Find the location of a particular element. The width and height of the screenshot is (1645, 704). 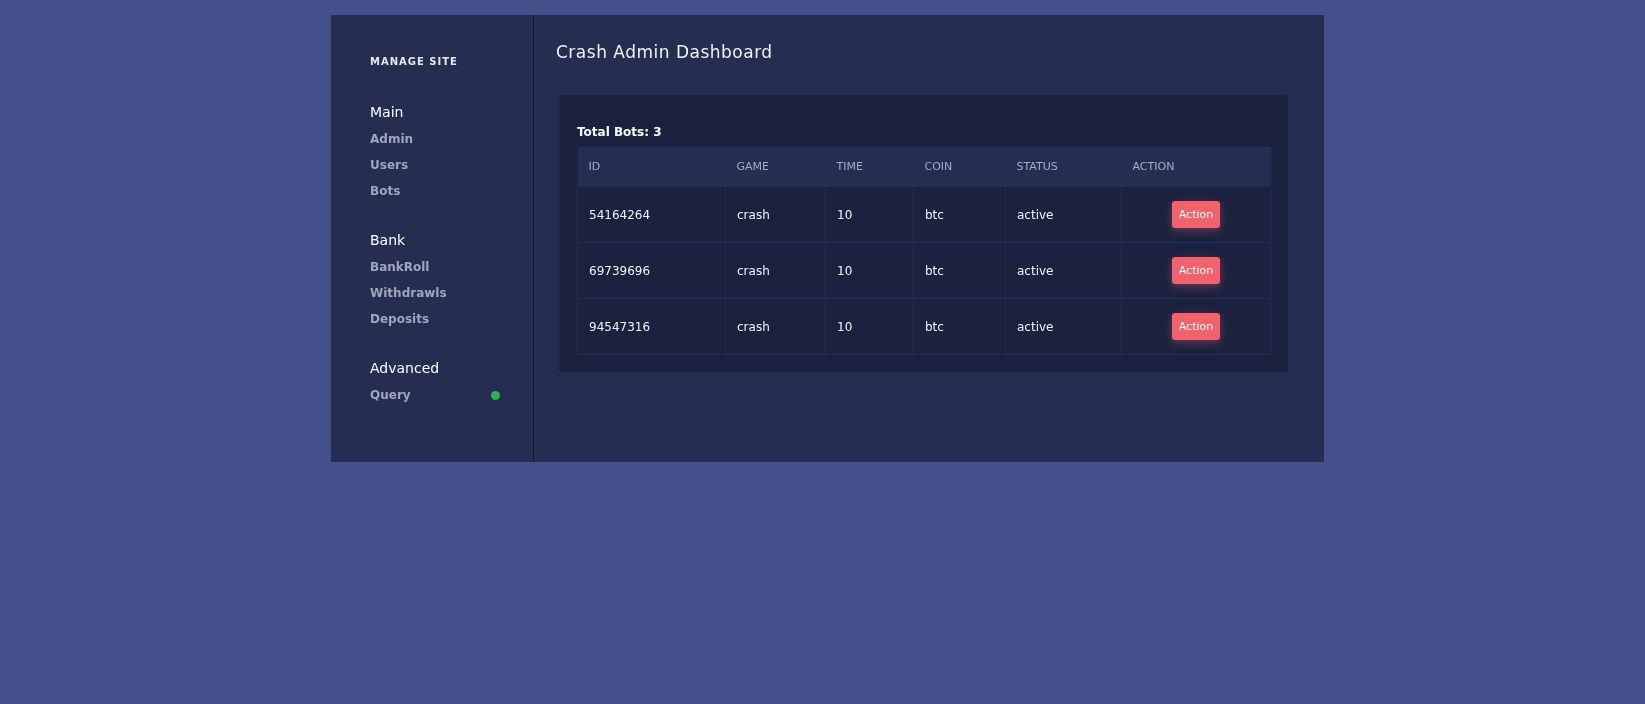

column-header: ID is located at coordinates (651, 167).